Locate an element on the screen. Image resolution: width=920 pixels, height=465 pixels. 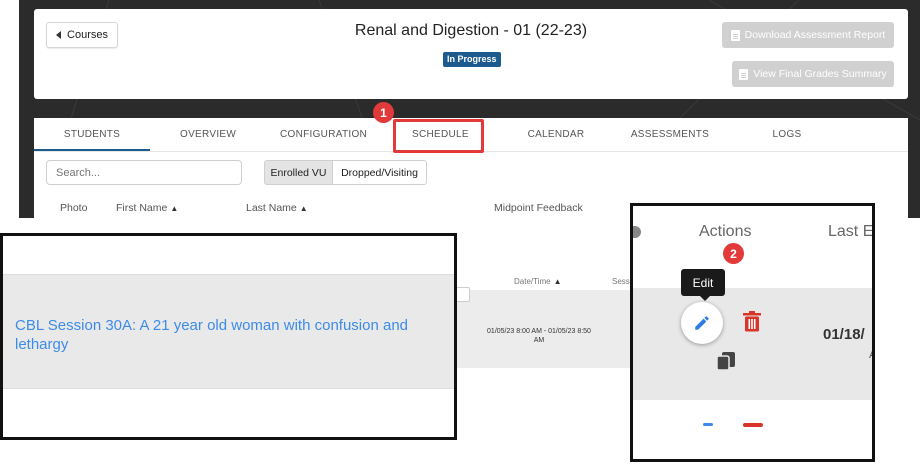
column-midpoint-feedback: Midpoint Feedback is located at coordinates (538, 208).